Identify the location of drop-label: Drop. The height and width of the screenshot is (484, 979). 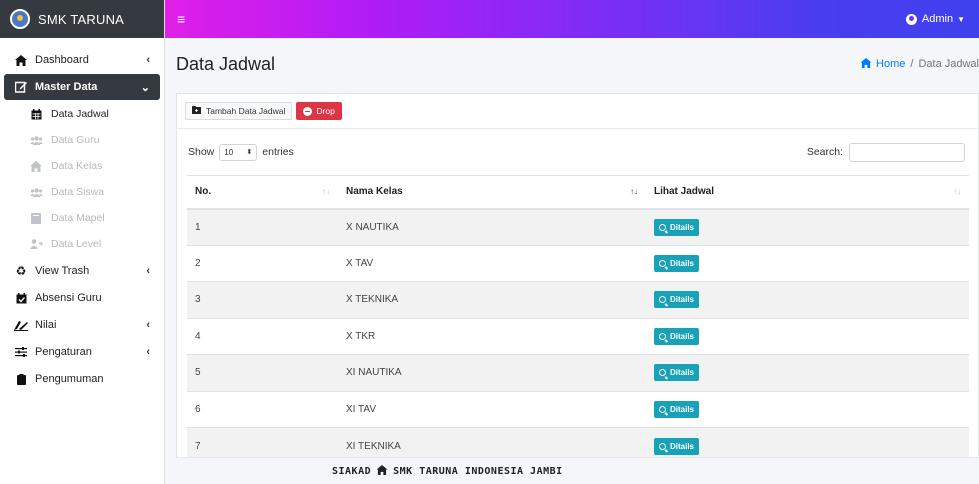
(325, 111).